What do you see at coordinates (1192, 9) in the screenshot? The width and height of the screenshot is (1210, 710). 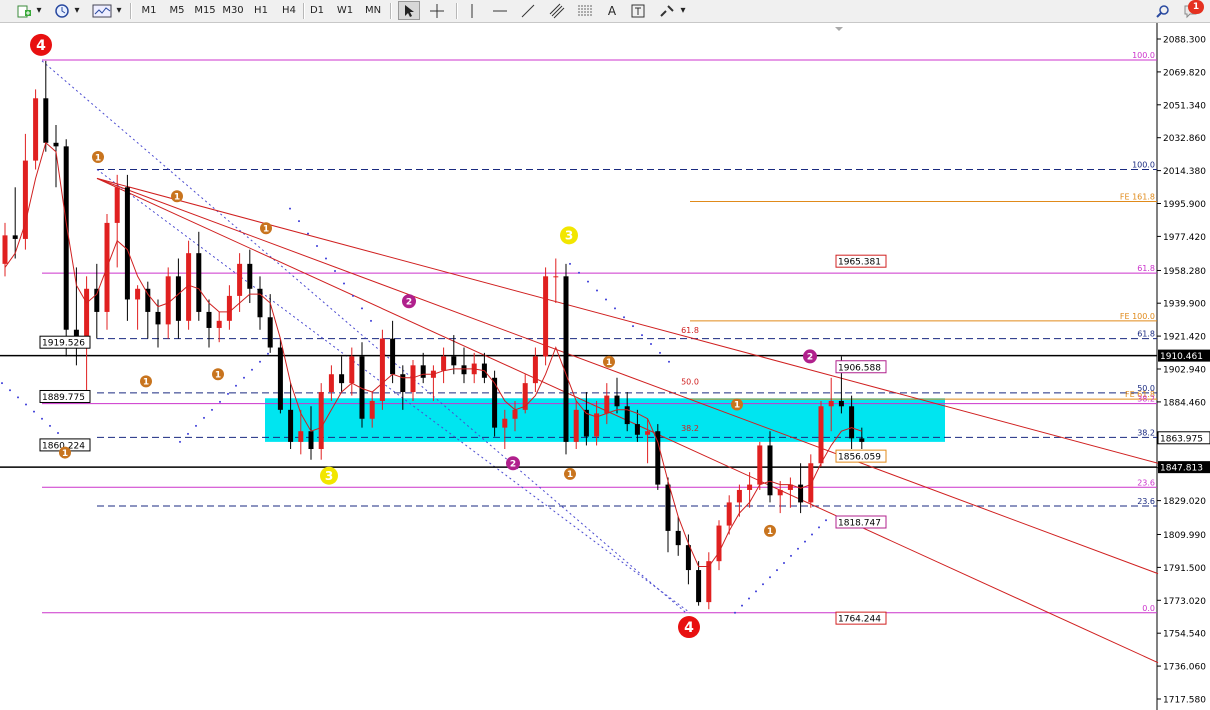 I see `alerts-button: 1` at bounding box center [1192, 9].